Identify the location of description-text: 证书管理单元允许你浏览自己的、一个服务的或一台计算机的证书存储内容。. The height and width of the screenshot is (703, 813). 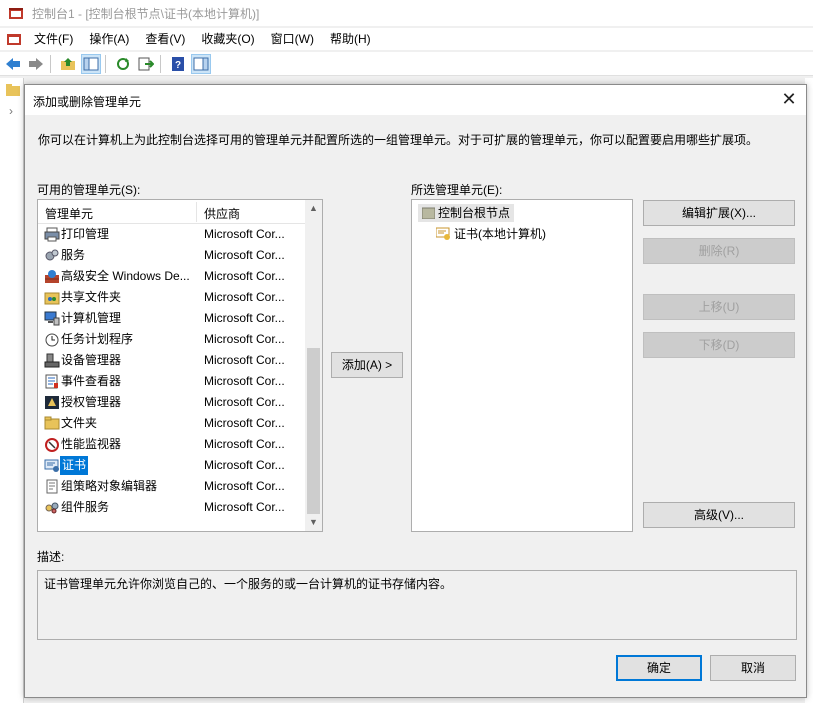
(248, 584).